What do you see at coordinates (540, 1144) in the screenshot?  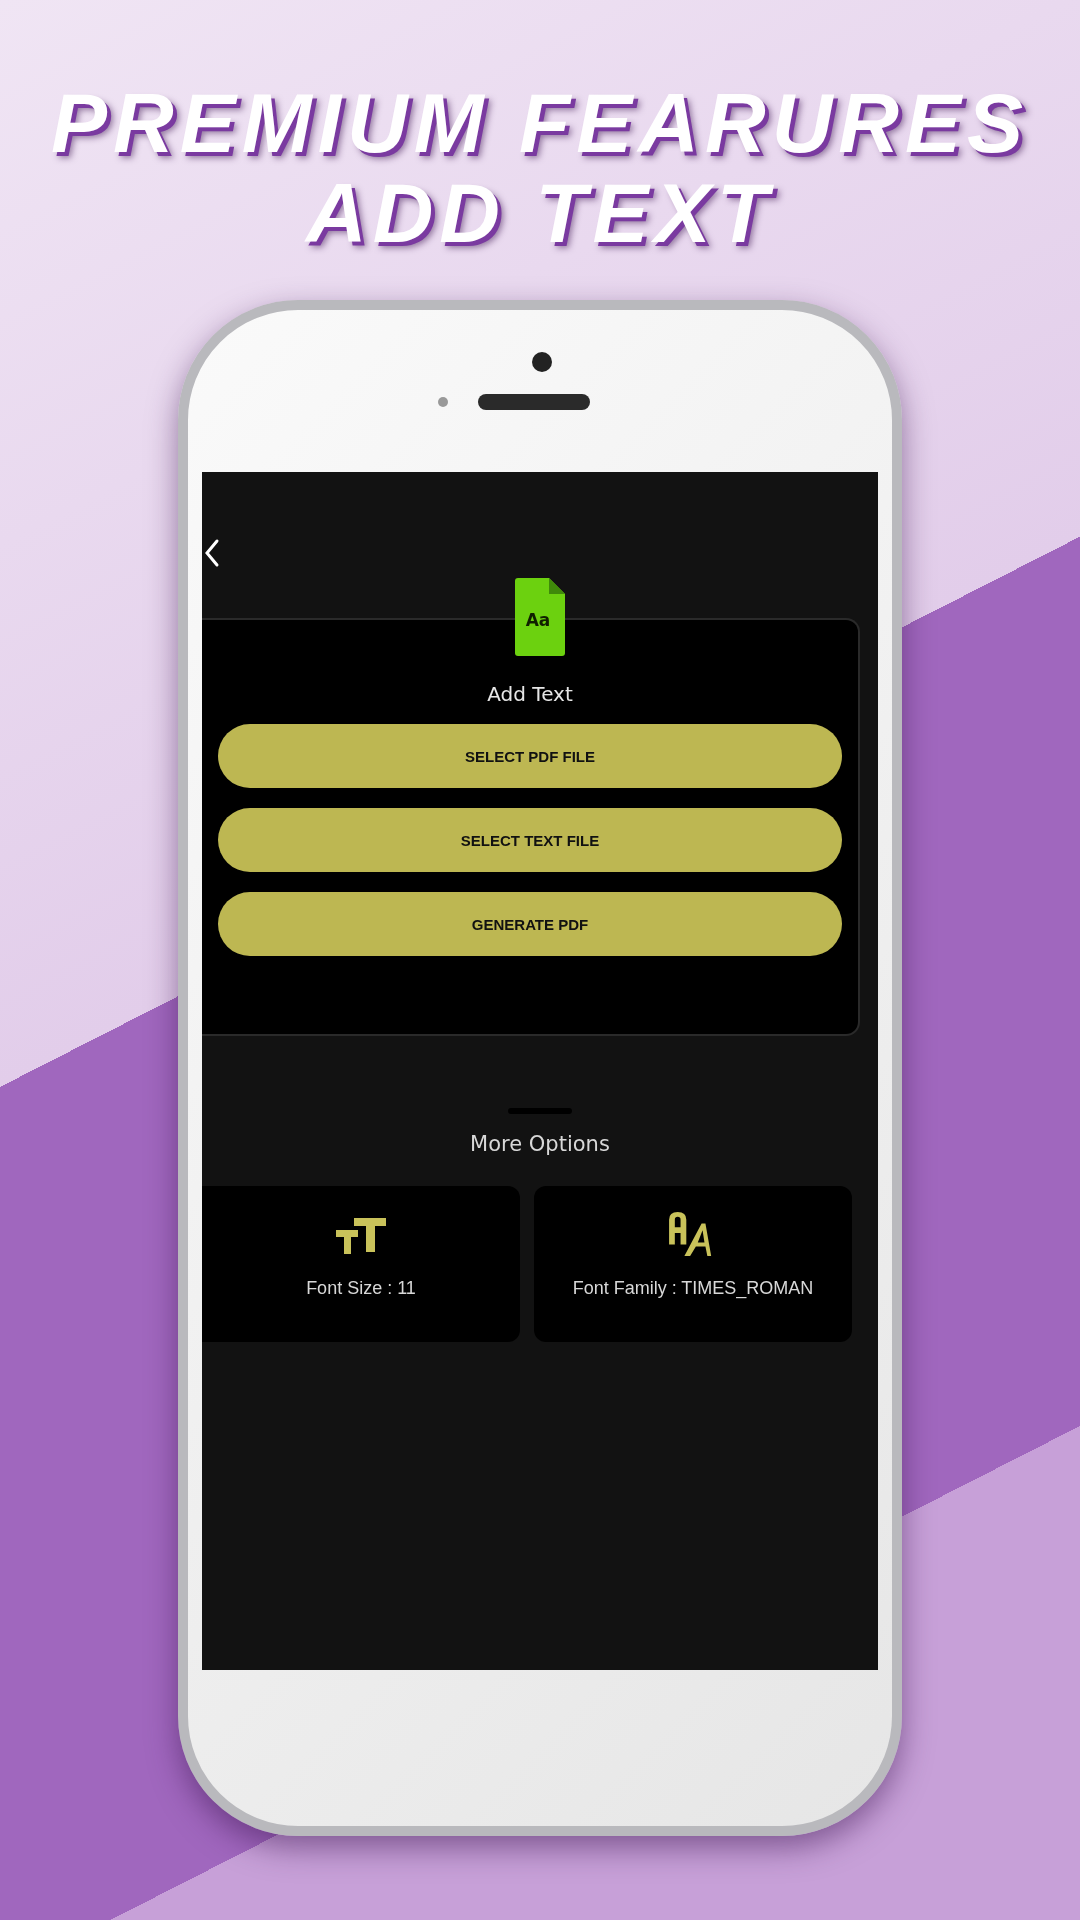 I see `section-title: More Options` at bounding box center [540, 1144].